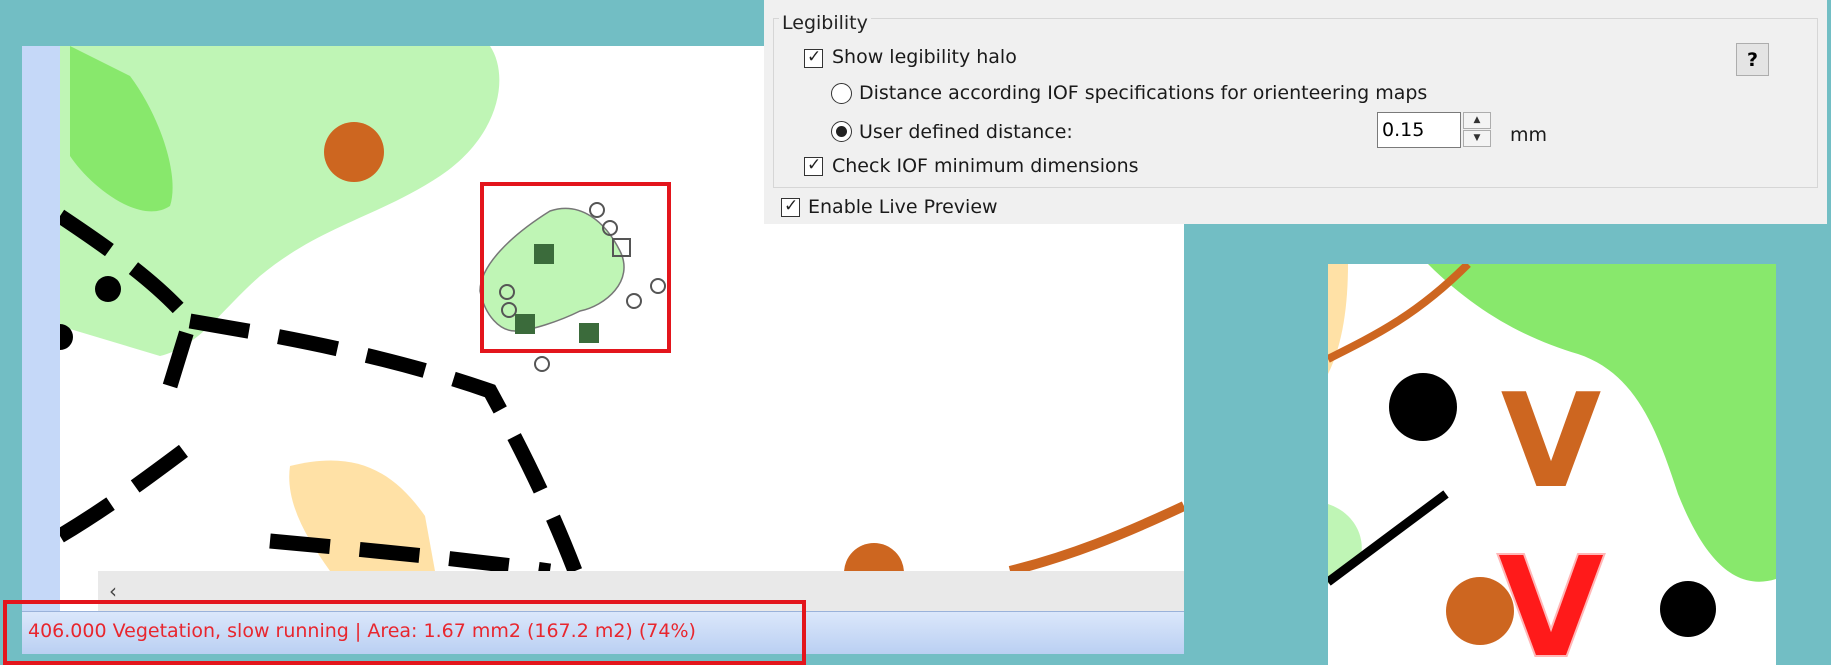  Describe the element at coordinates (1419, 130) in the screenshot. I see `distance-input: 0.15` at that location.